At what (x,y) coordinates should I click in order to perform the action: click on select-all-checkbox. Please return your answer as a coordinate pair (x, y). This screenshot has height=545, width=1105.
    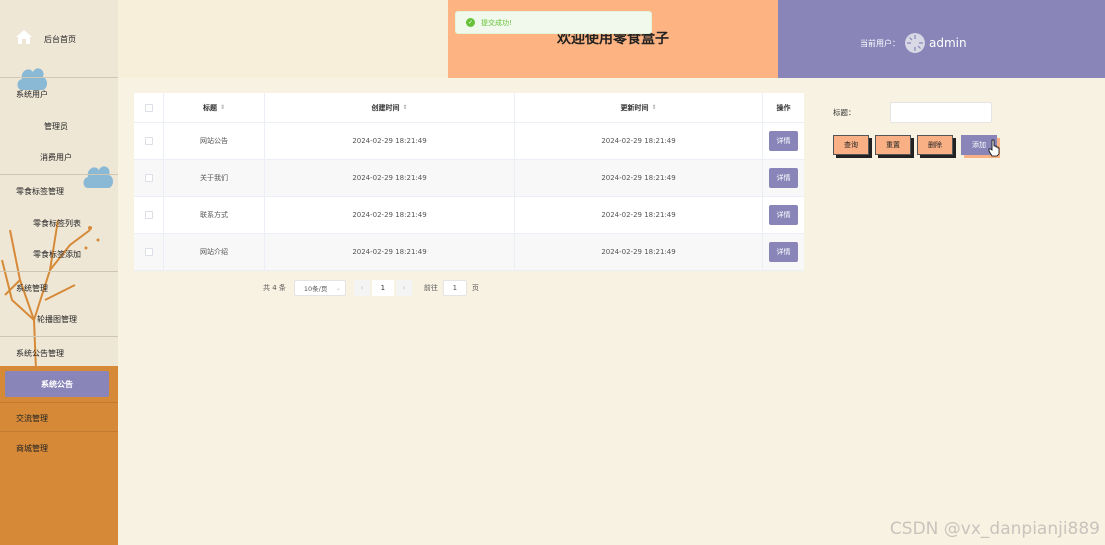
    Looking at the image, I should click on (148, 107).